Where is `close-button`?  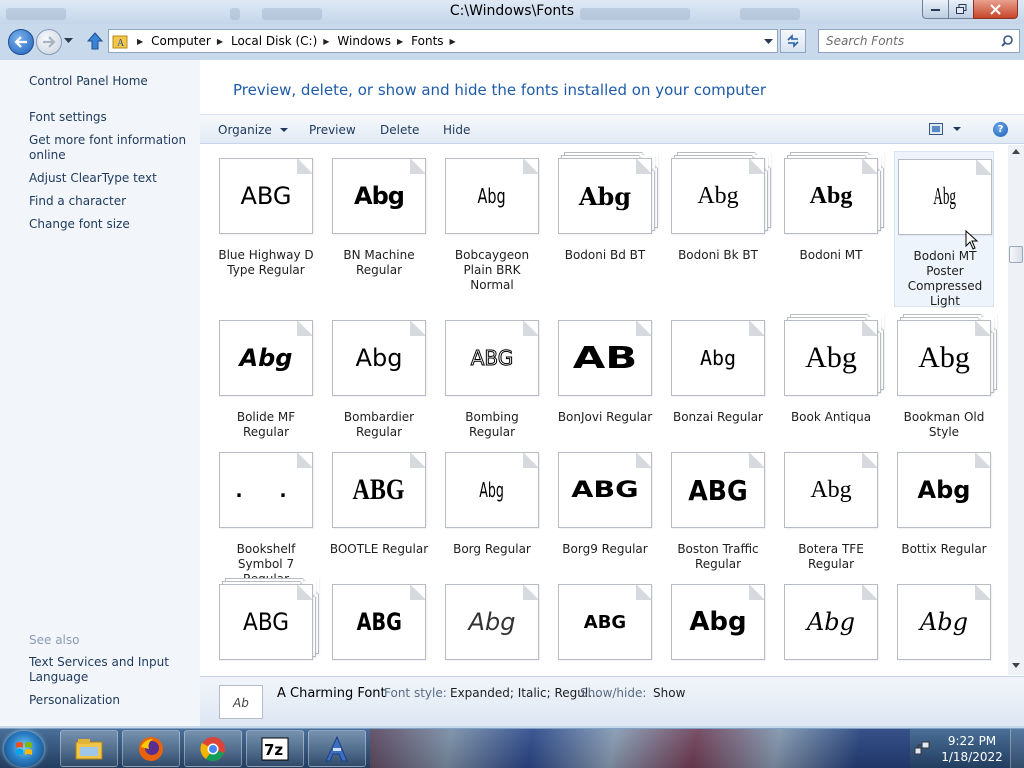 close-button is located at coordinates (995, 9).